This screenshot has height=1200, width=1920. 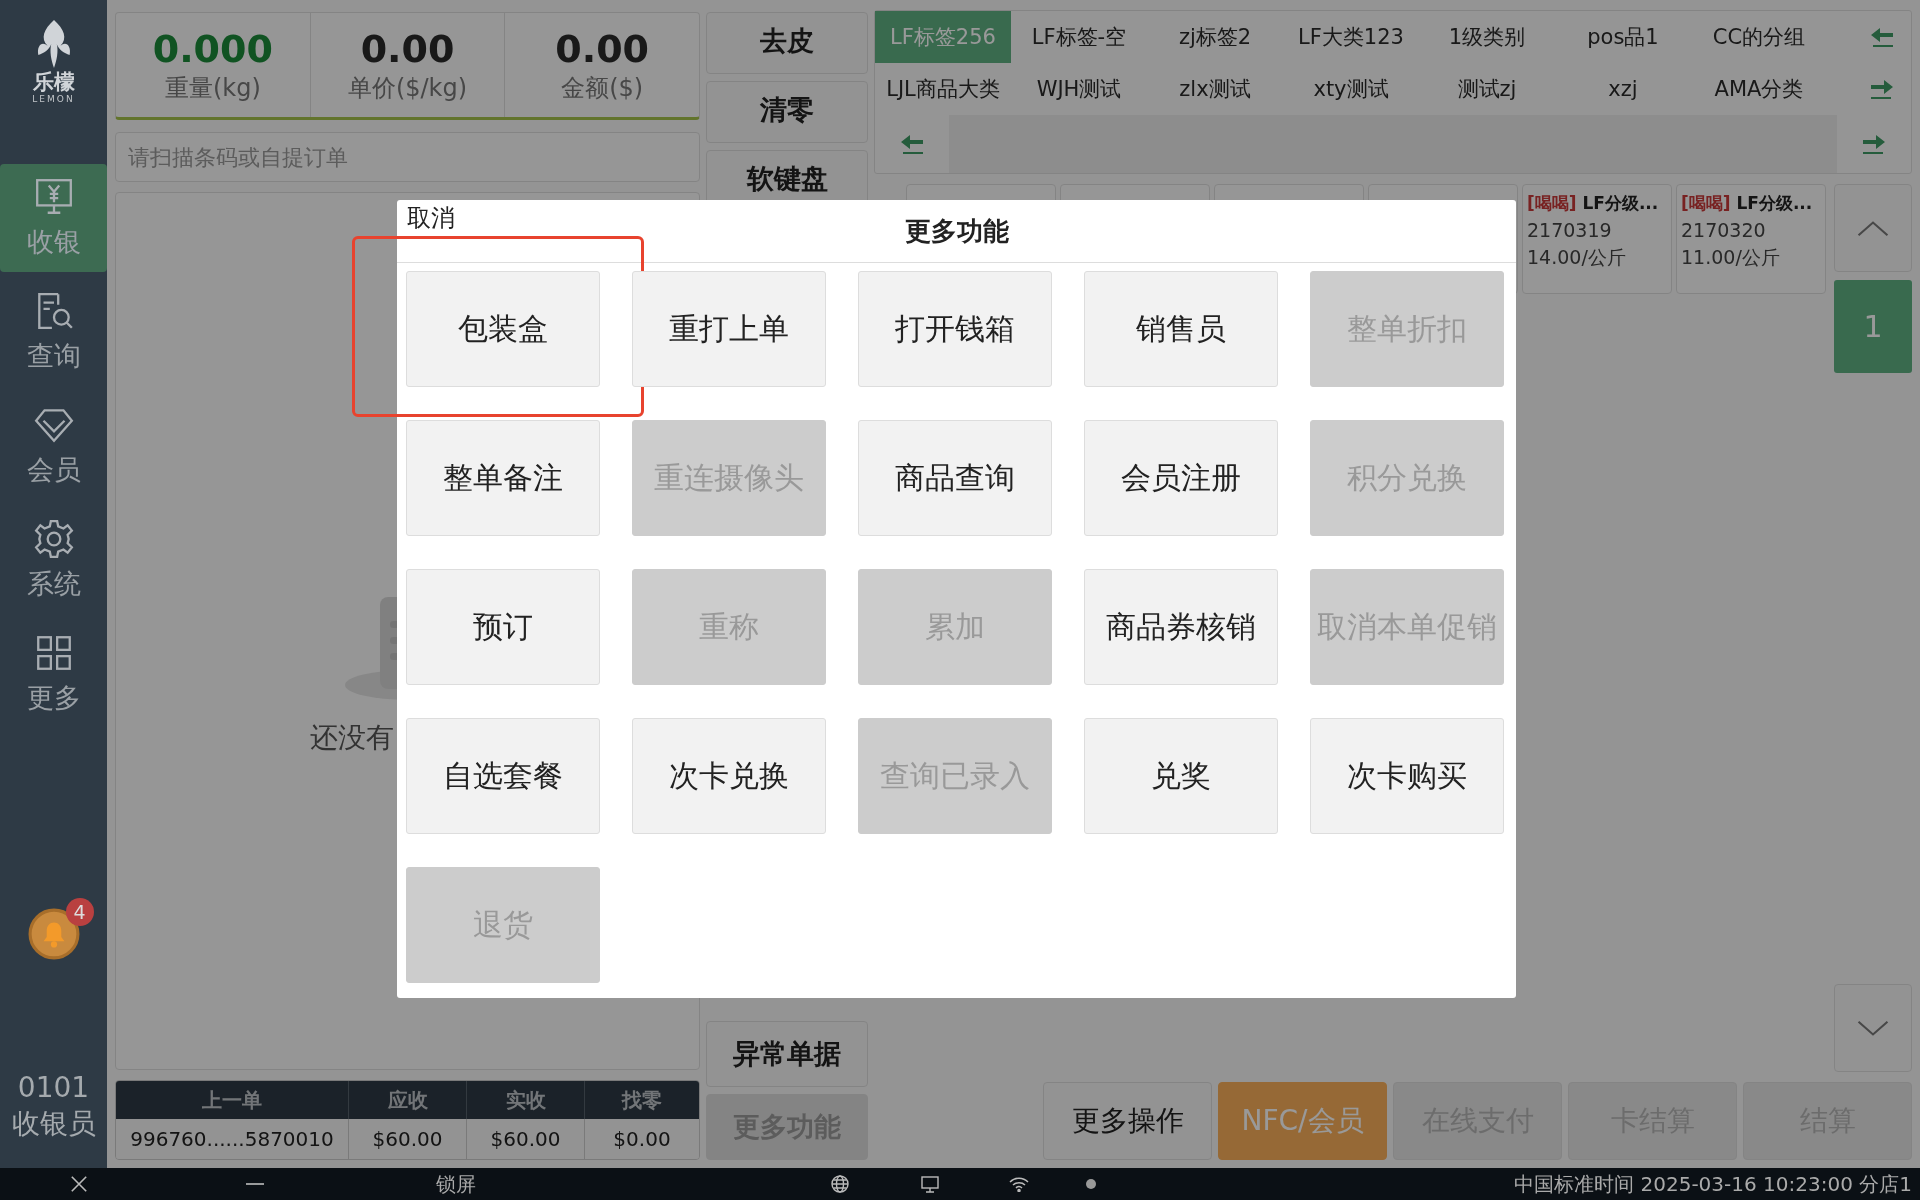 I want to click on category-tab: AMA分类, so click(x=1759, y=89).